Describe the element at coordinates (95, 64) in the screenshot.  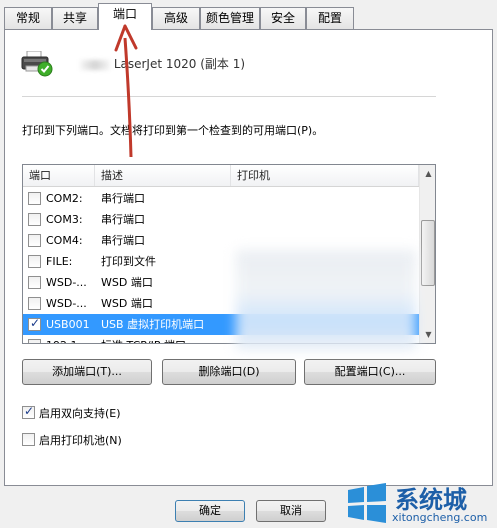
I see `redacted-text` at that location.